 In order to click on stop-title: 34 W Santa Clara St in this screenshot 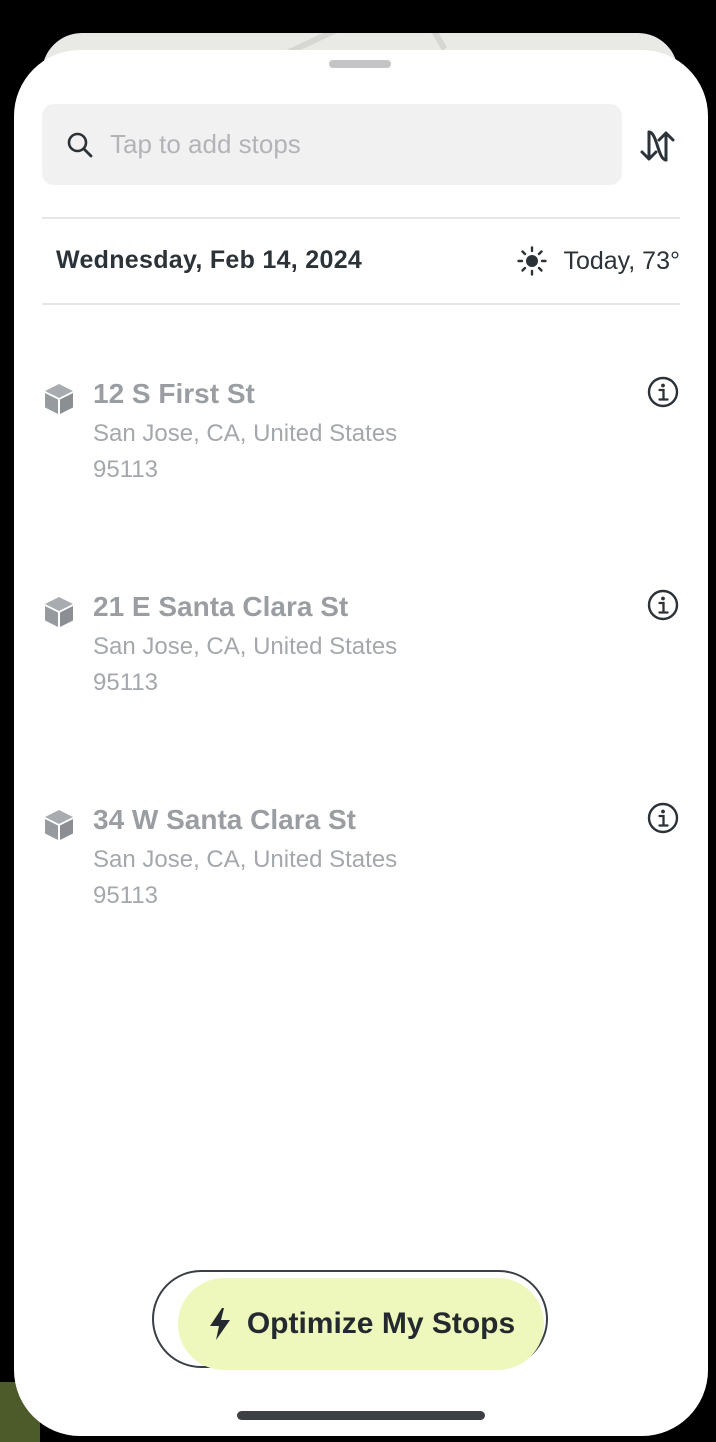, I will do `click(224, 819)`.